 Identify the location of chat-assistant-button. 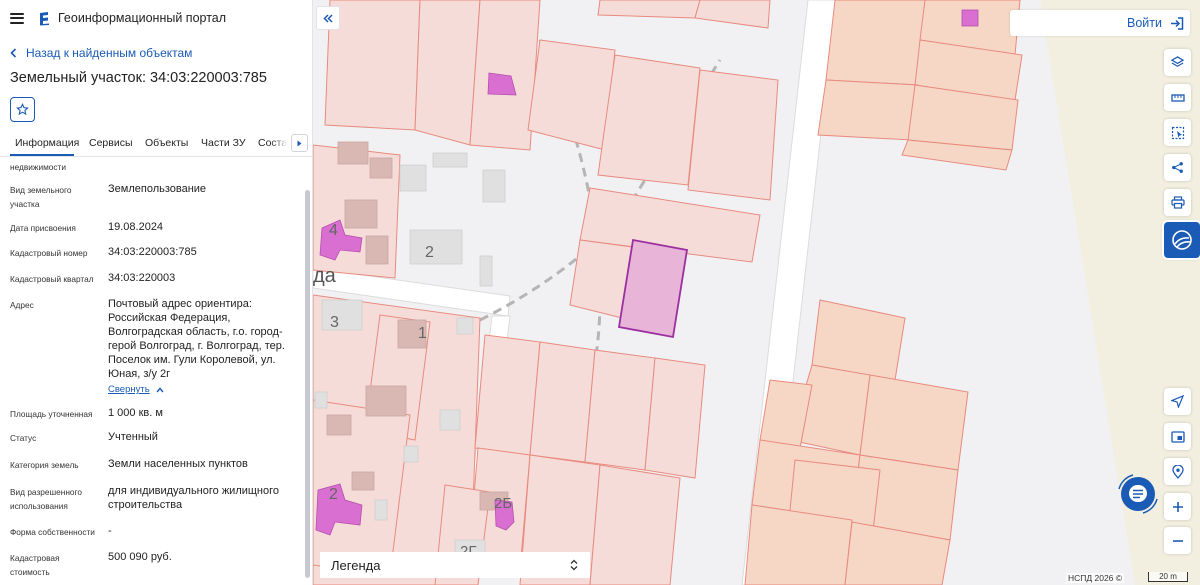
(1138, 494).